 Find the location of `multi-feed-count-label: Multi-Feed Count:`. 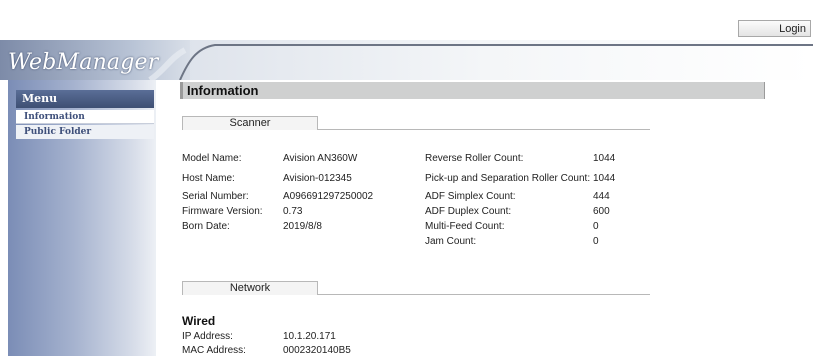

multi-feed-count-label: Multi-Feed Count: is located at coordinates (465, 226).